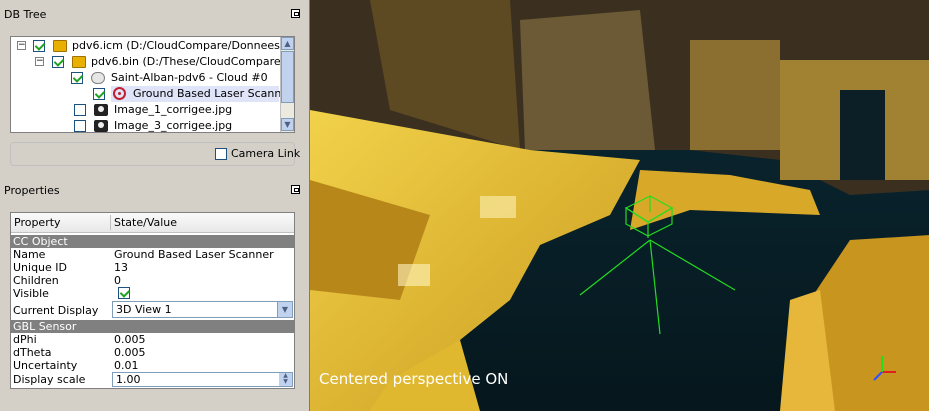 The width and height of the screenshot is (929, 411). Describe the element at coordinates (189, 77) in the screenshot. I see `tree-item-label: Saint-Alban-pdv6 - Cloud #0` at that location.